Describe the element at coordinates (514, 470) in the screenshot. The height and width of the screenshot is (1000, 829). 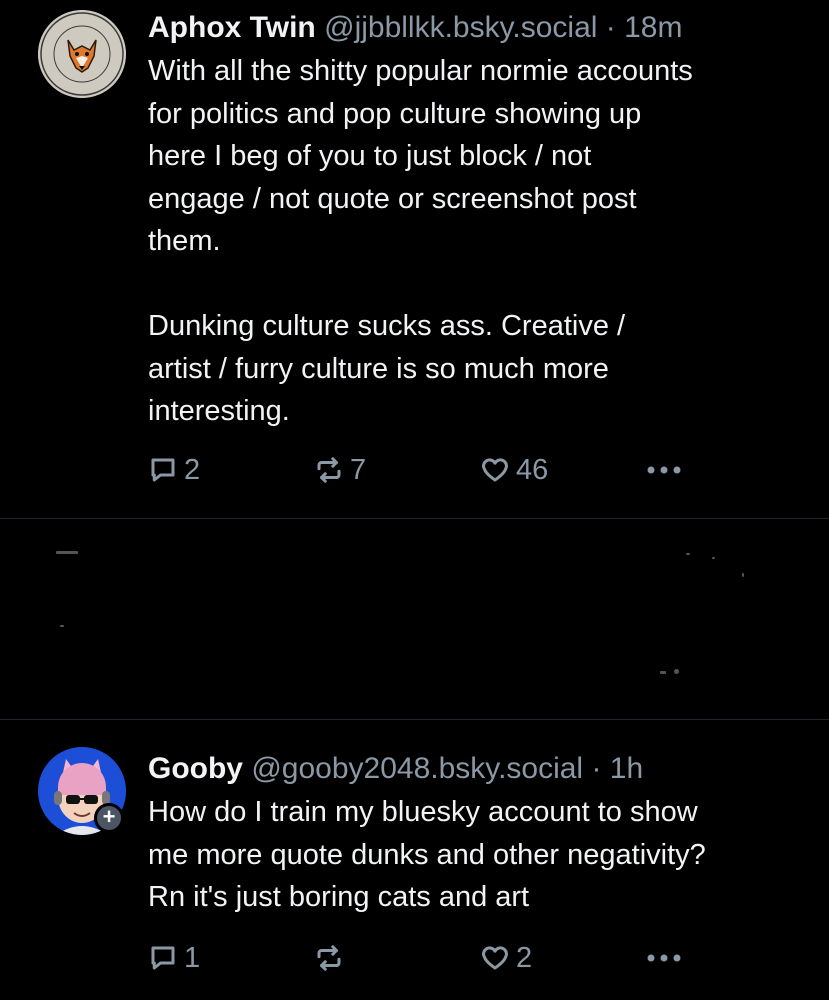
I see `like-button: 46` at that location.